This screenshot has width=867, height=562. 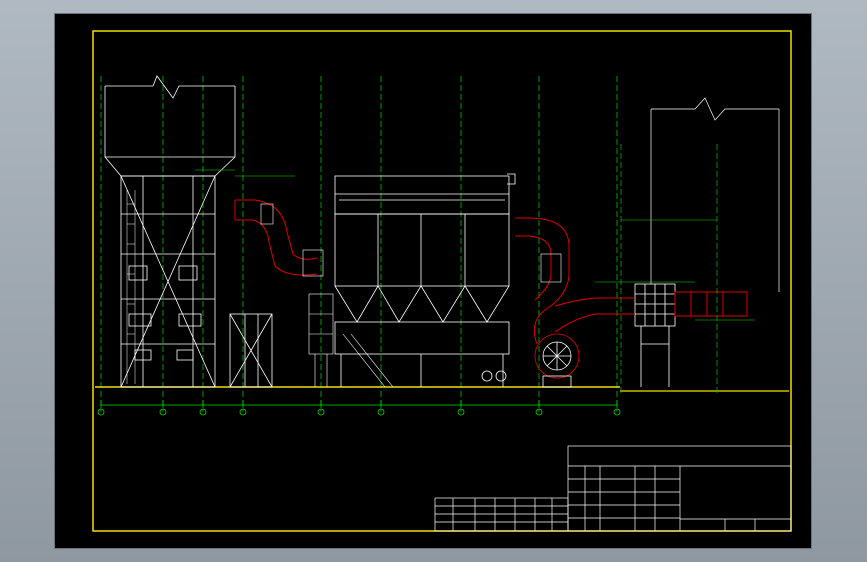 I want to click on silo-ladder, so click(x=131, y=287).